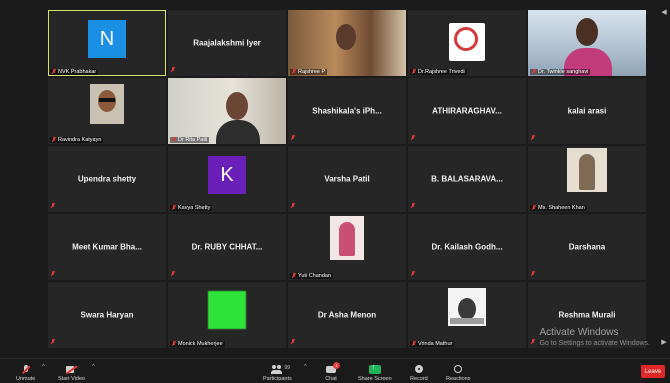 The height and width of the screenshot is (383, 670). What do you see at coordinates (653, 371) in the screenshot?
I see `leave-button: Leave` at bounding box center [653, 371].